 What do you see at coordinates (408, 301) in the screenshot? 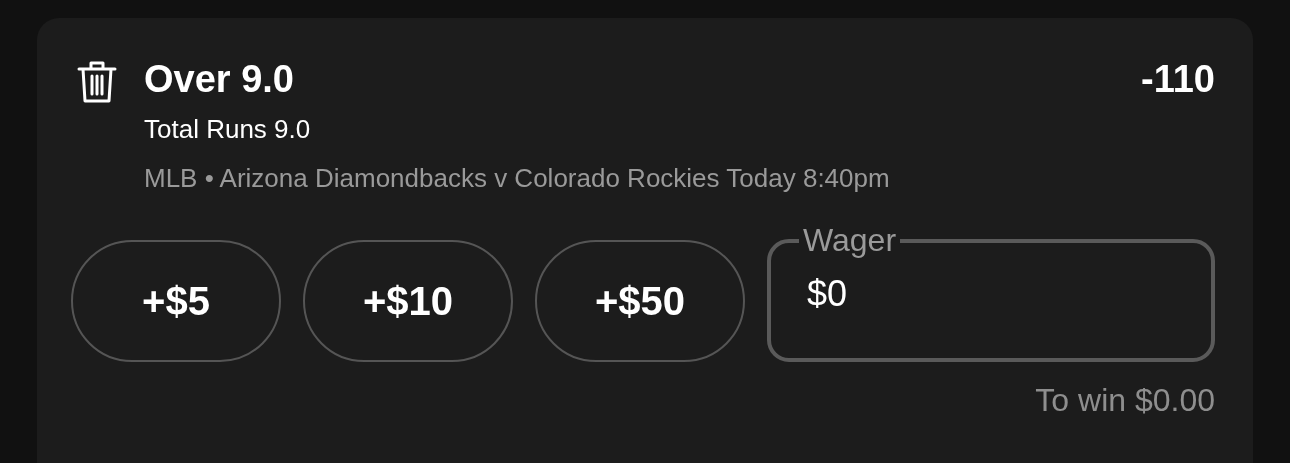
I see `stake-button: +$10` at bounding box center [408, 301].